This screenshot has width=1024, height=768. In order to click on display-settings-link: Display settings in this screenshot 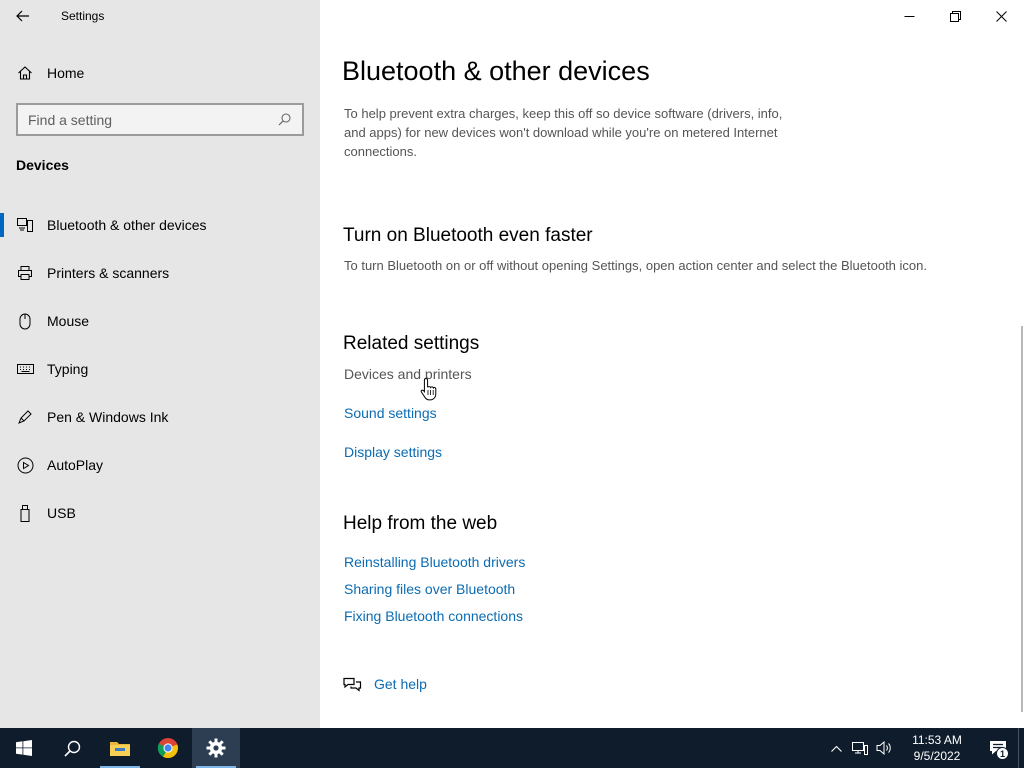, I will do `click(393, 452)`.